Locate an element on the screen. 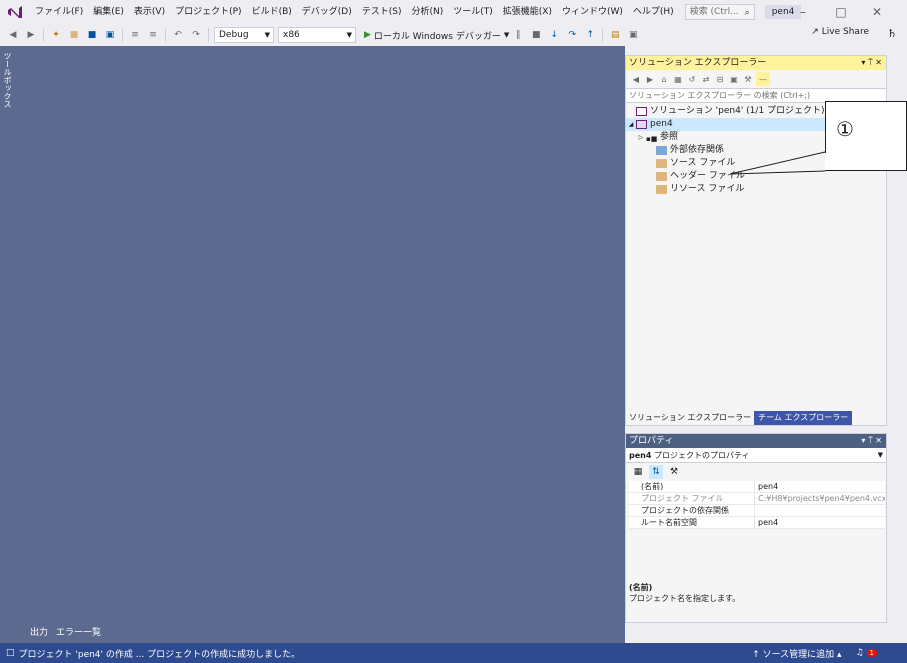  property-description-title: (名前) is located at coordinates (641, 587).